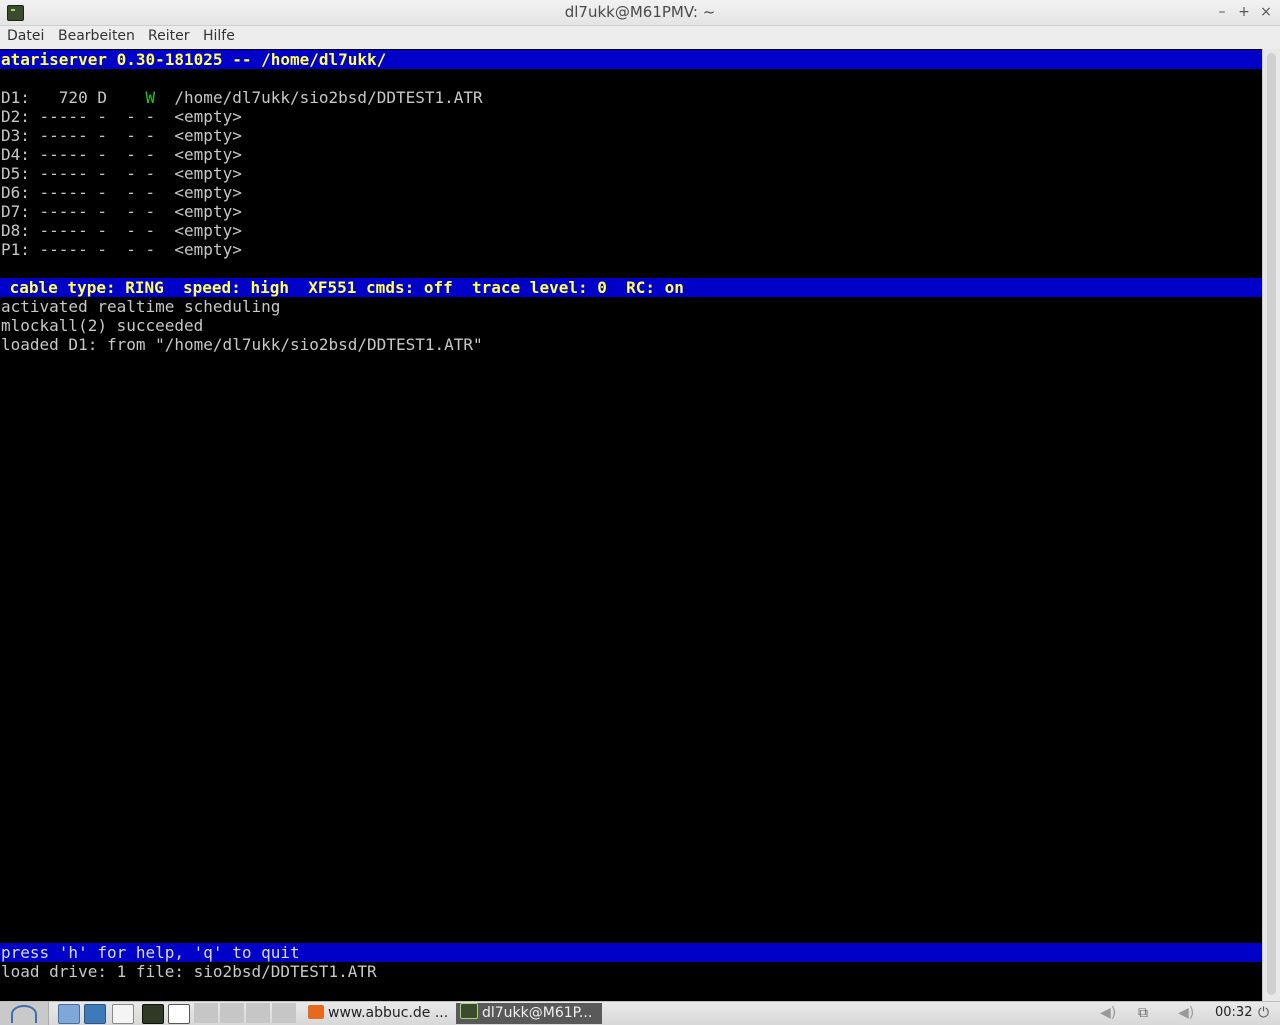  What do you see at coordinates (153, 1014) in the screenshot?
I see `terminal-launcher-icon` at bounding box center [153, 1014].